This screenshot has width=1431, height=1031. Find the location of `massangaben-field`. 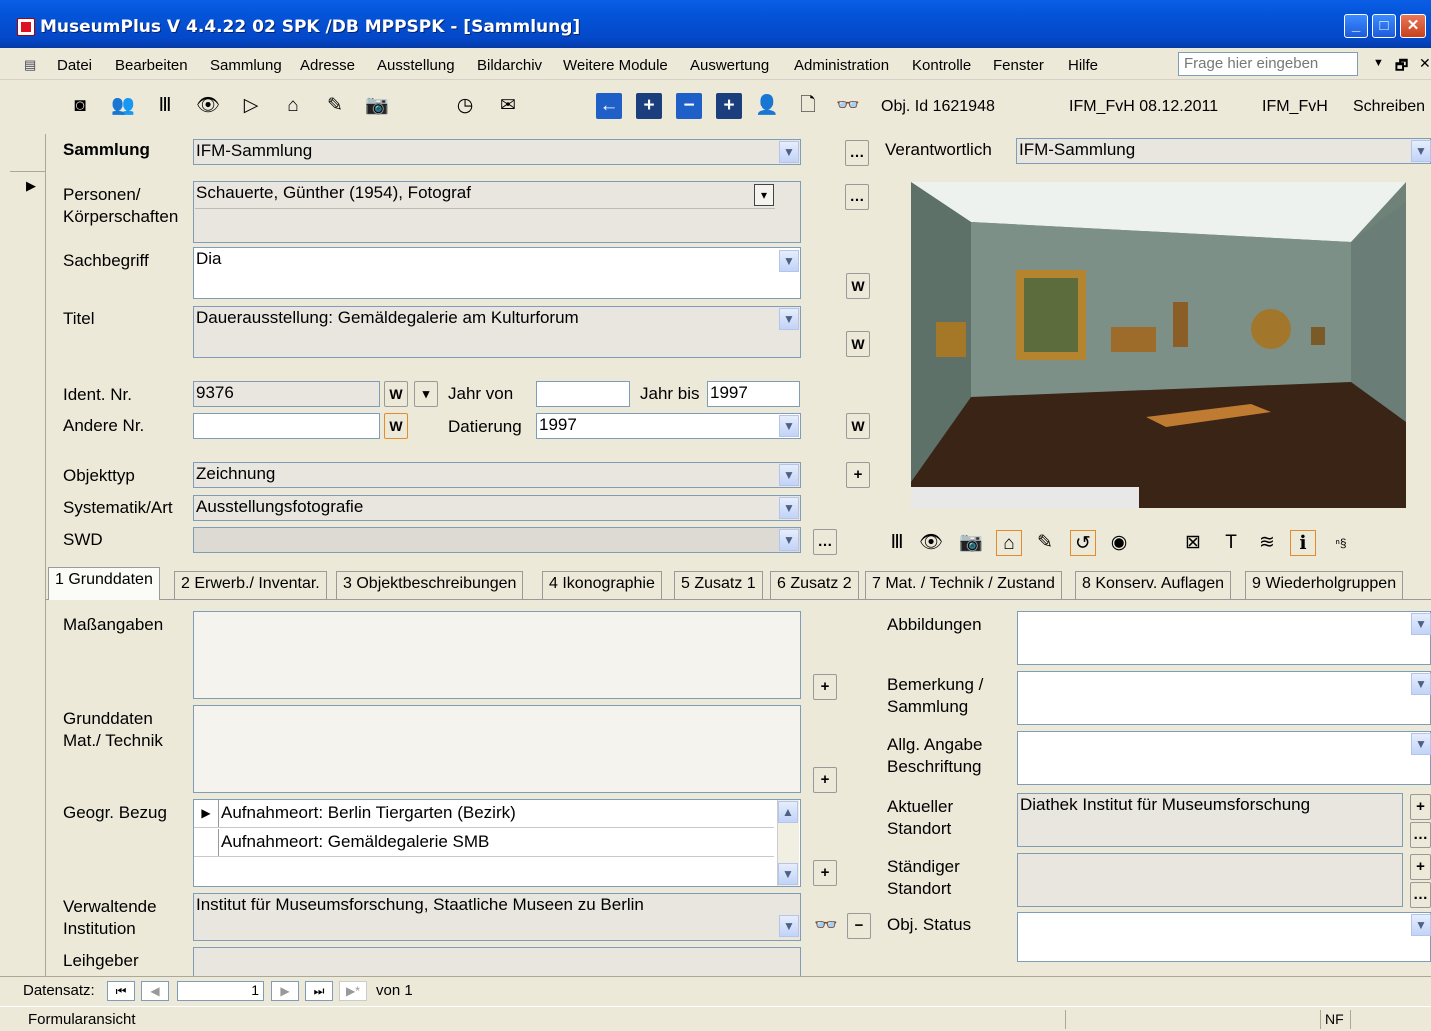

massangaben-field is located at coordinates (497, 655).